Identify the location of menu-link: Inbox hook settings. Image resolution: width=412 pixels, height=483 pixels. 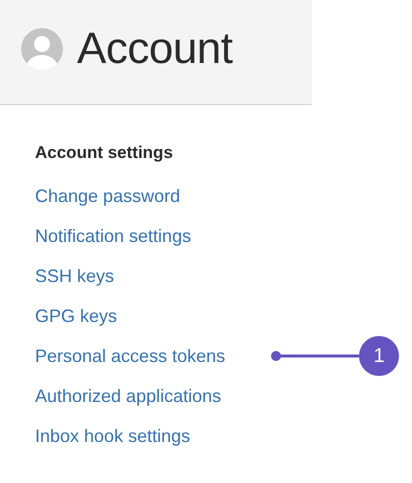
(112, 436).